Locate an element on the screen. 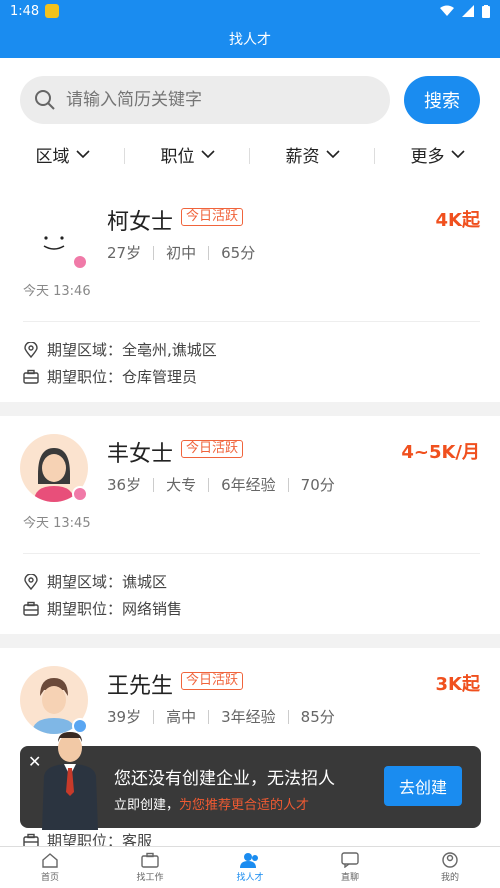 The width and height of the screenshot is (500, 888). create-button: 去创建 is located at coordinates (423, 786).